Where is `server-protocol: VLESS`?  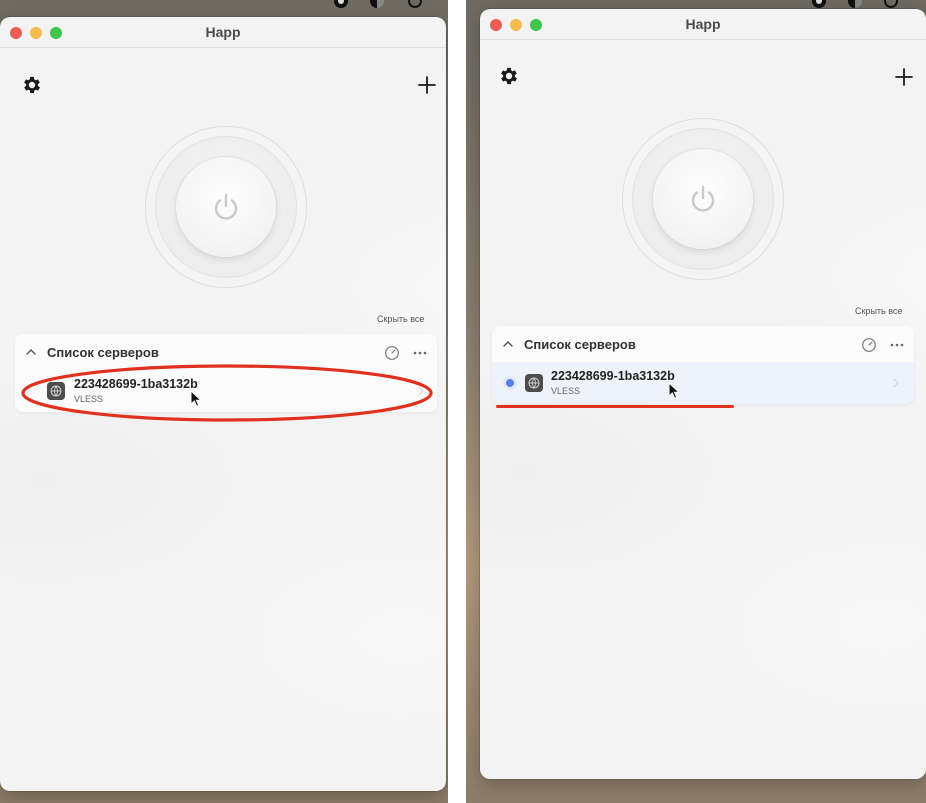
server-protocol: VLESS is located at coordinates (566, 391).